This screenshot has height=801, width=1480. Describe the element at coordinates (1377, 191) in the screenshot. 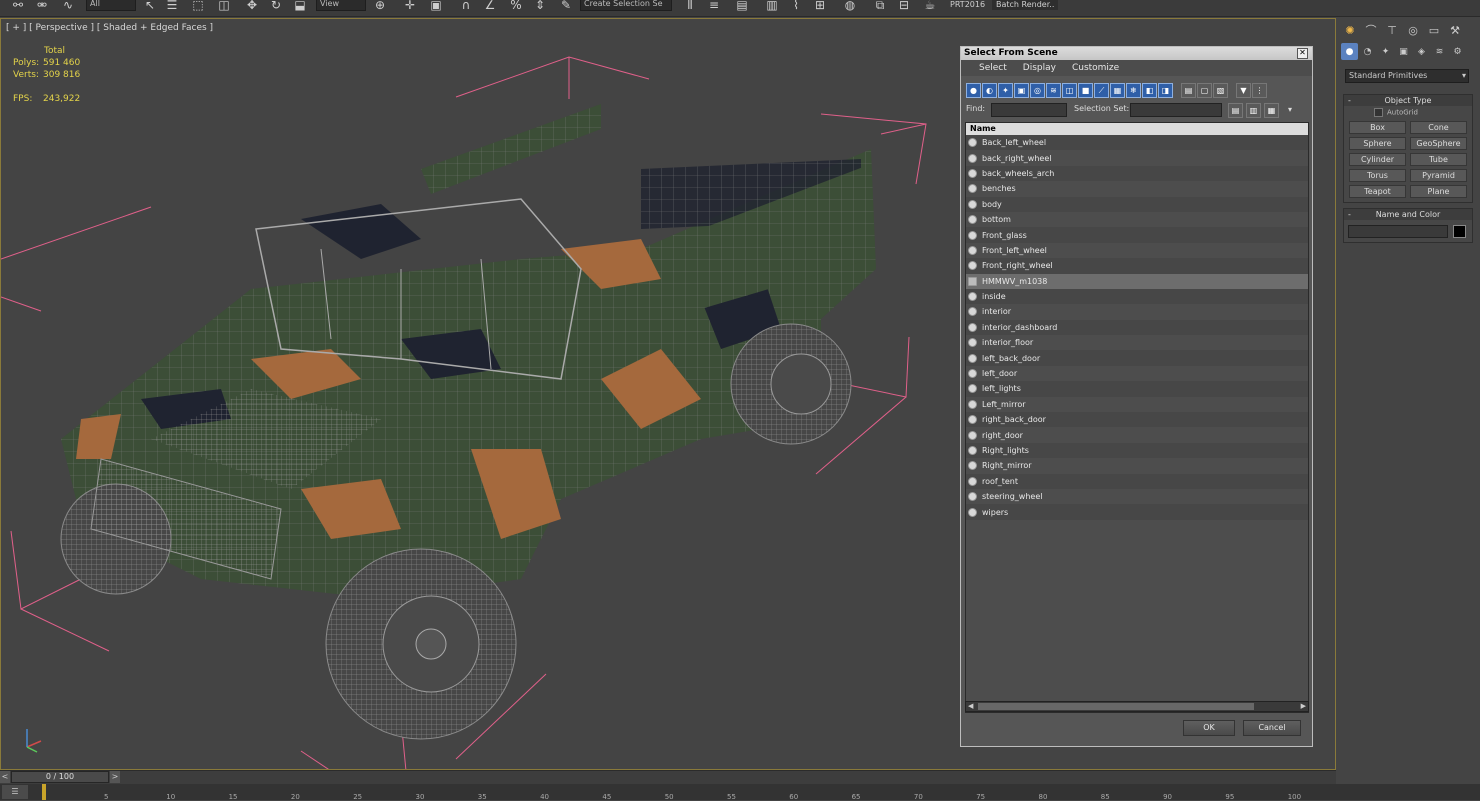

I see `teapot-button: Teapot` at that location.